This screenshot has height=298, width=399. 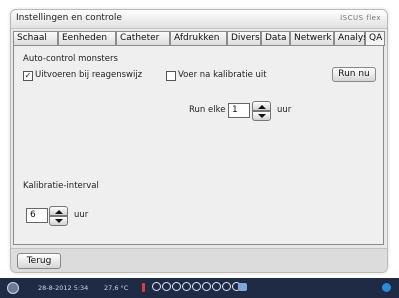 I want to click on run-every-decrement, so click(x=261, y=116).